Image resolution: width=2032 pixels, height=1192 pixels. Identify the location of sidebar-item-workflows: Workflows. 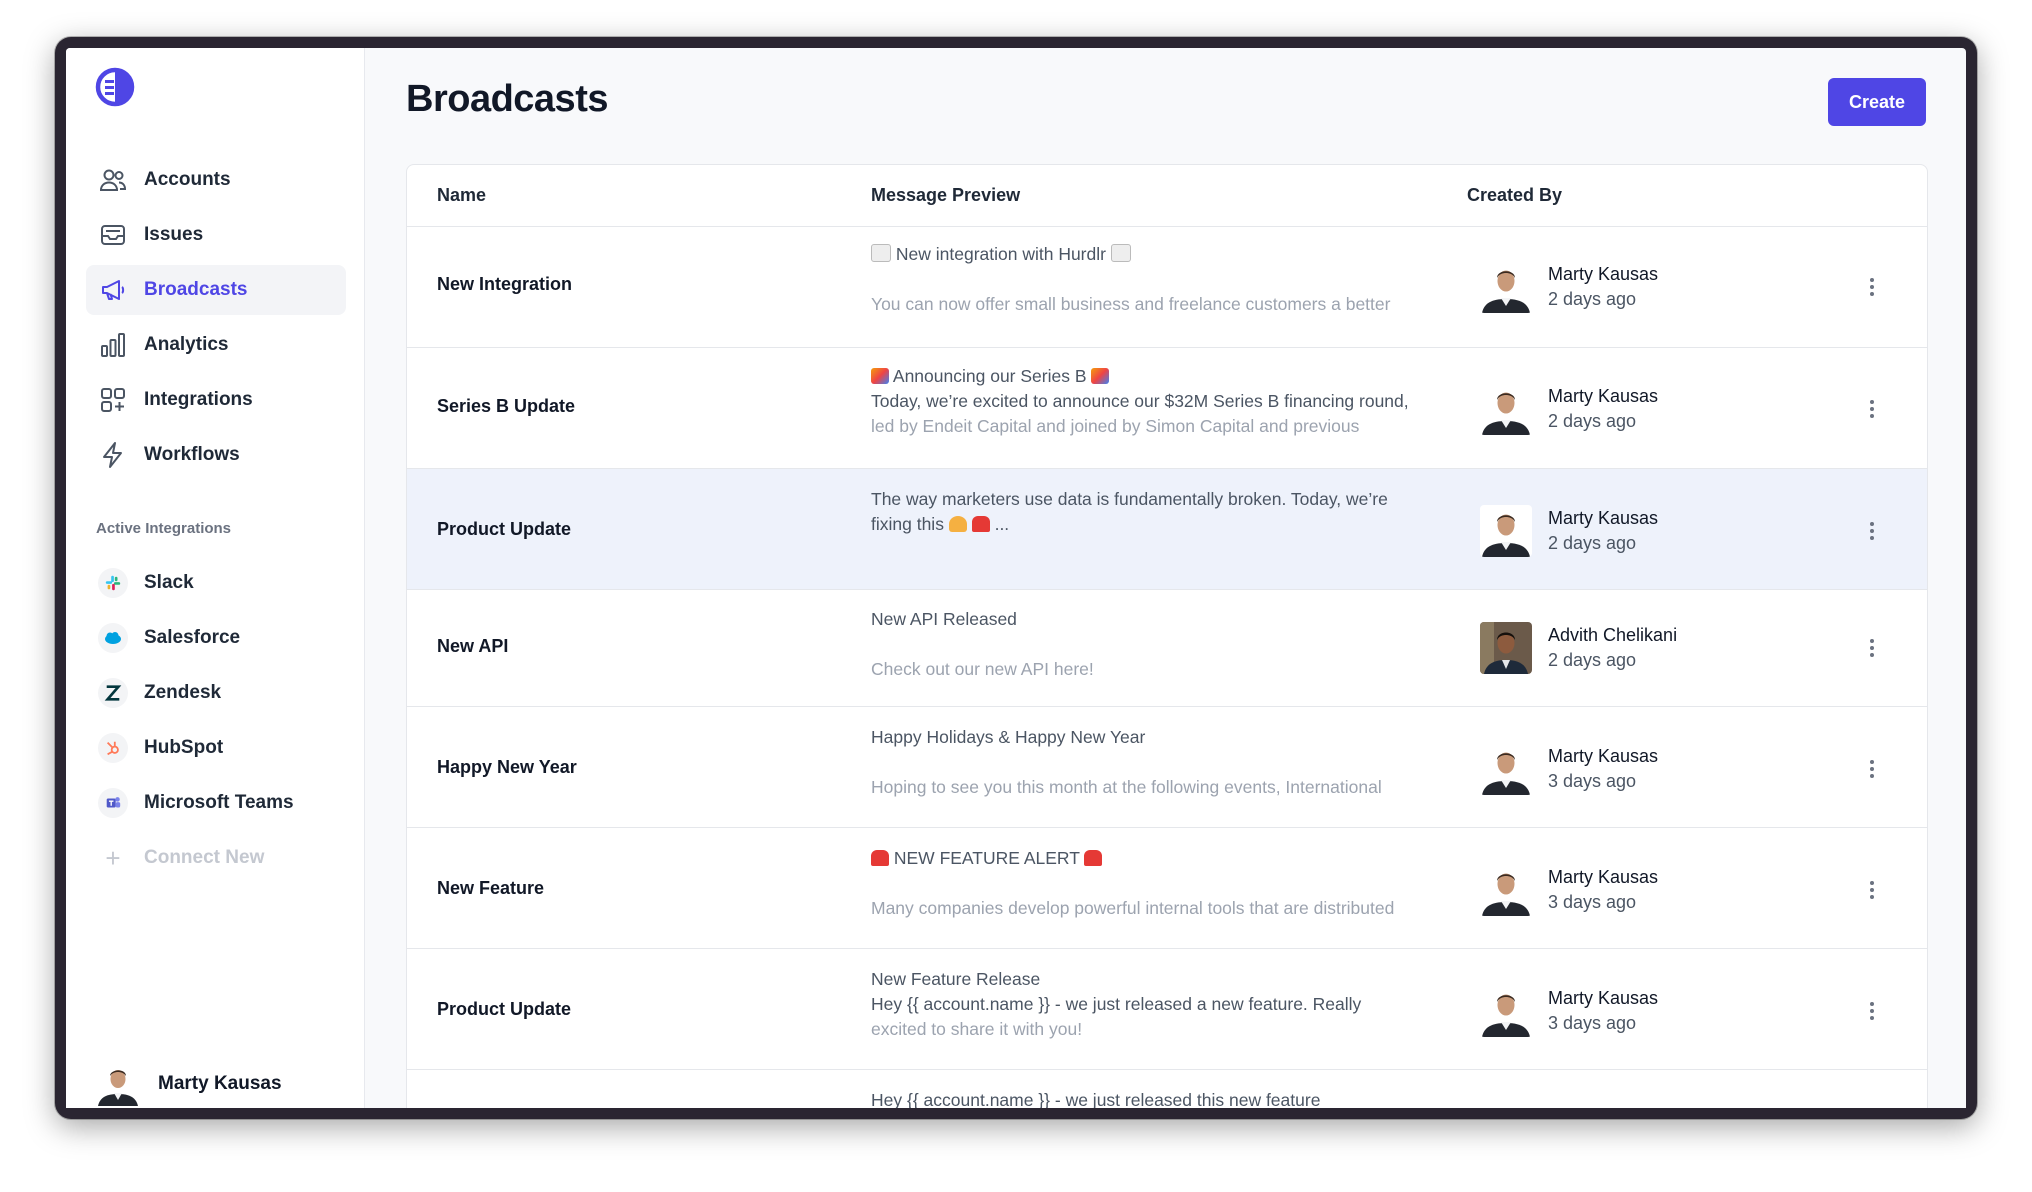
(216, 455).